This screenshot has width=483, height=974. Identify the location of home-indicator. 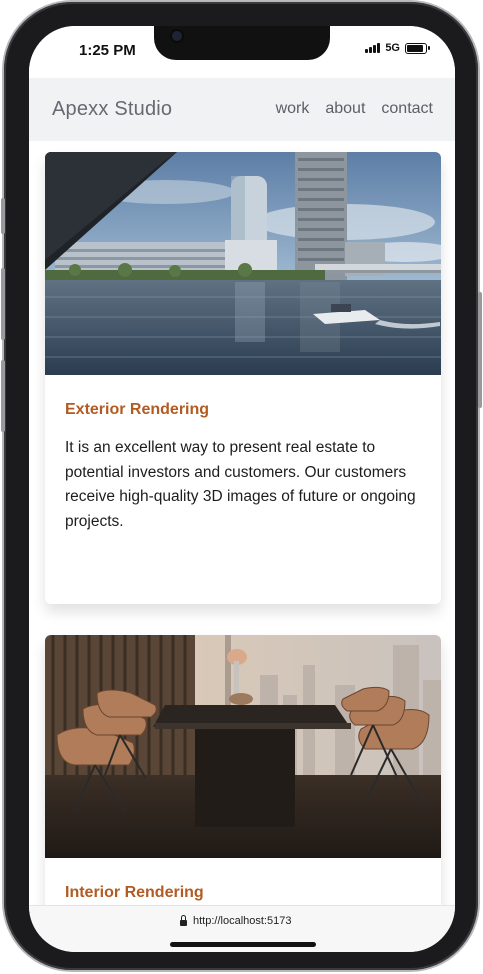
(243, 944).